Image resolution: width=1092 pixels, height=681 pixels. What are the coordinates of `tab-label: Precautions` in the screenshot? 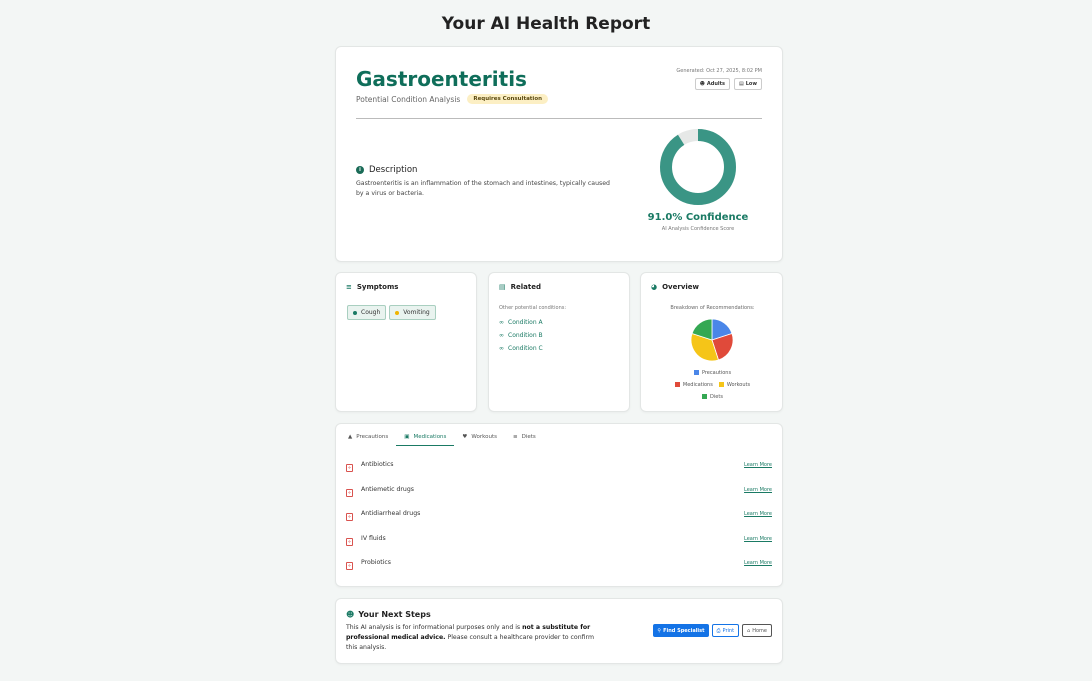 It's located at (372, 437).